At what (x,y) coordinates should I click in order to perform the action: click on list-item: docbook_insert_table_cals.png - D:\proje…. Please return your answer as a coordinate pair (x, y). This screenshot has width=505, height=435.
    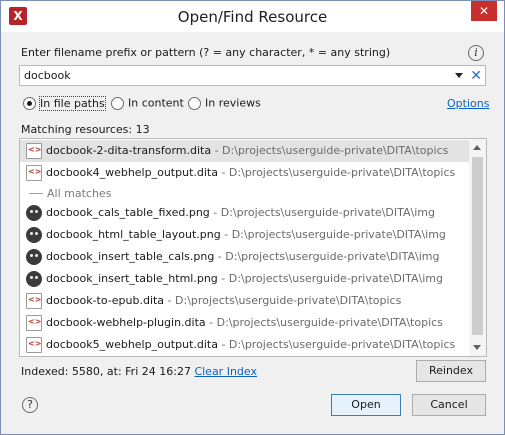
    Looking at the image, I should click on (245, 257).